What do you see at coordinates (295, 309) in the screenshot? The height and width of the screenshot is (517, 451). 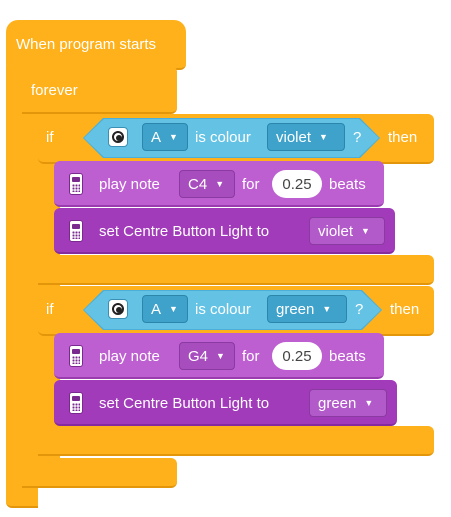 I see `colour-value: green` at bounding box center [295, 309].